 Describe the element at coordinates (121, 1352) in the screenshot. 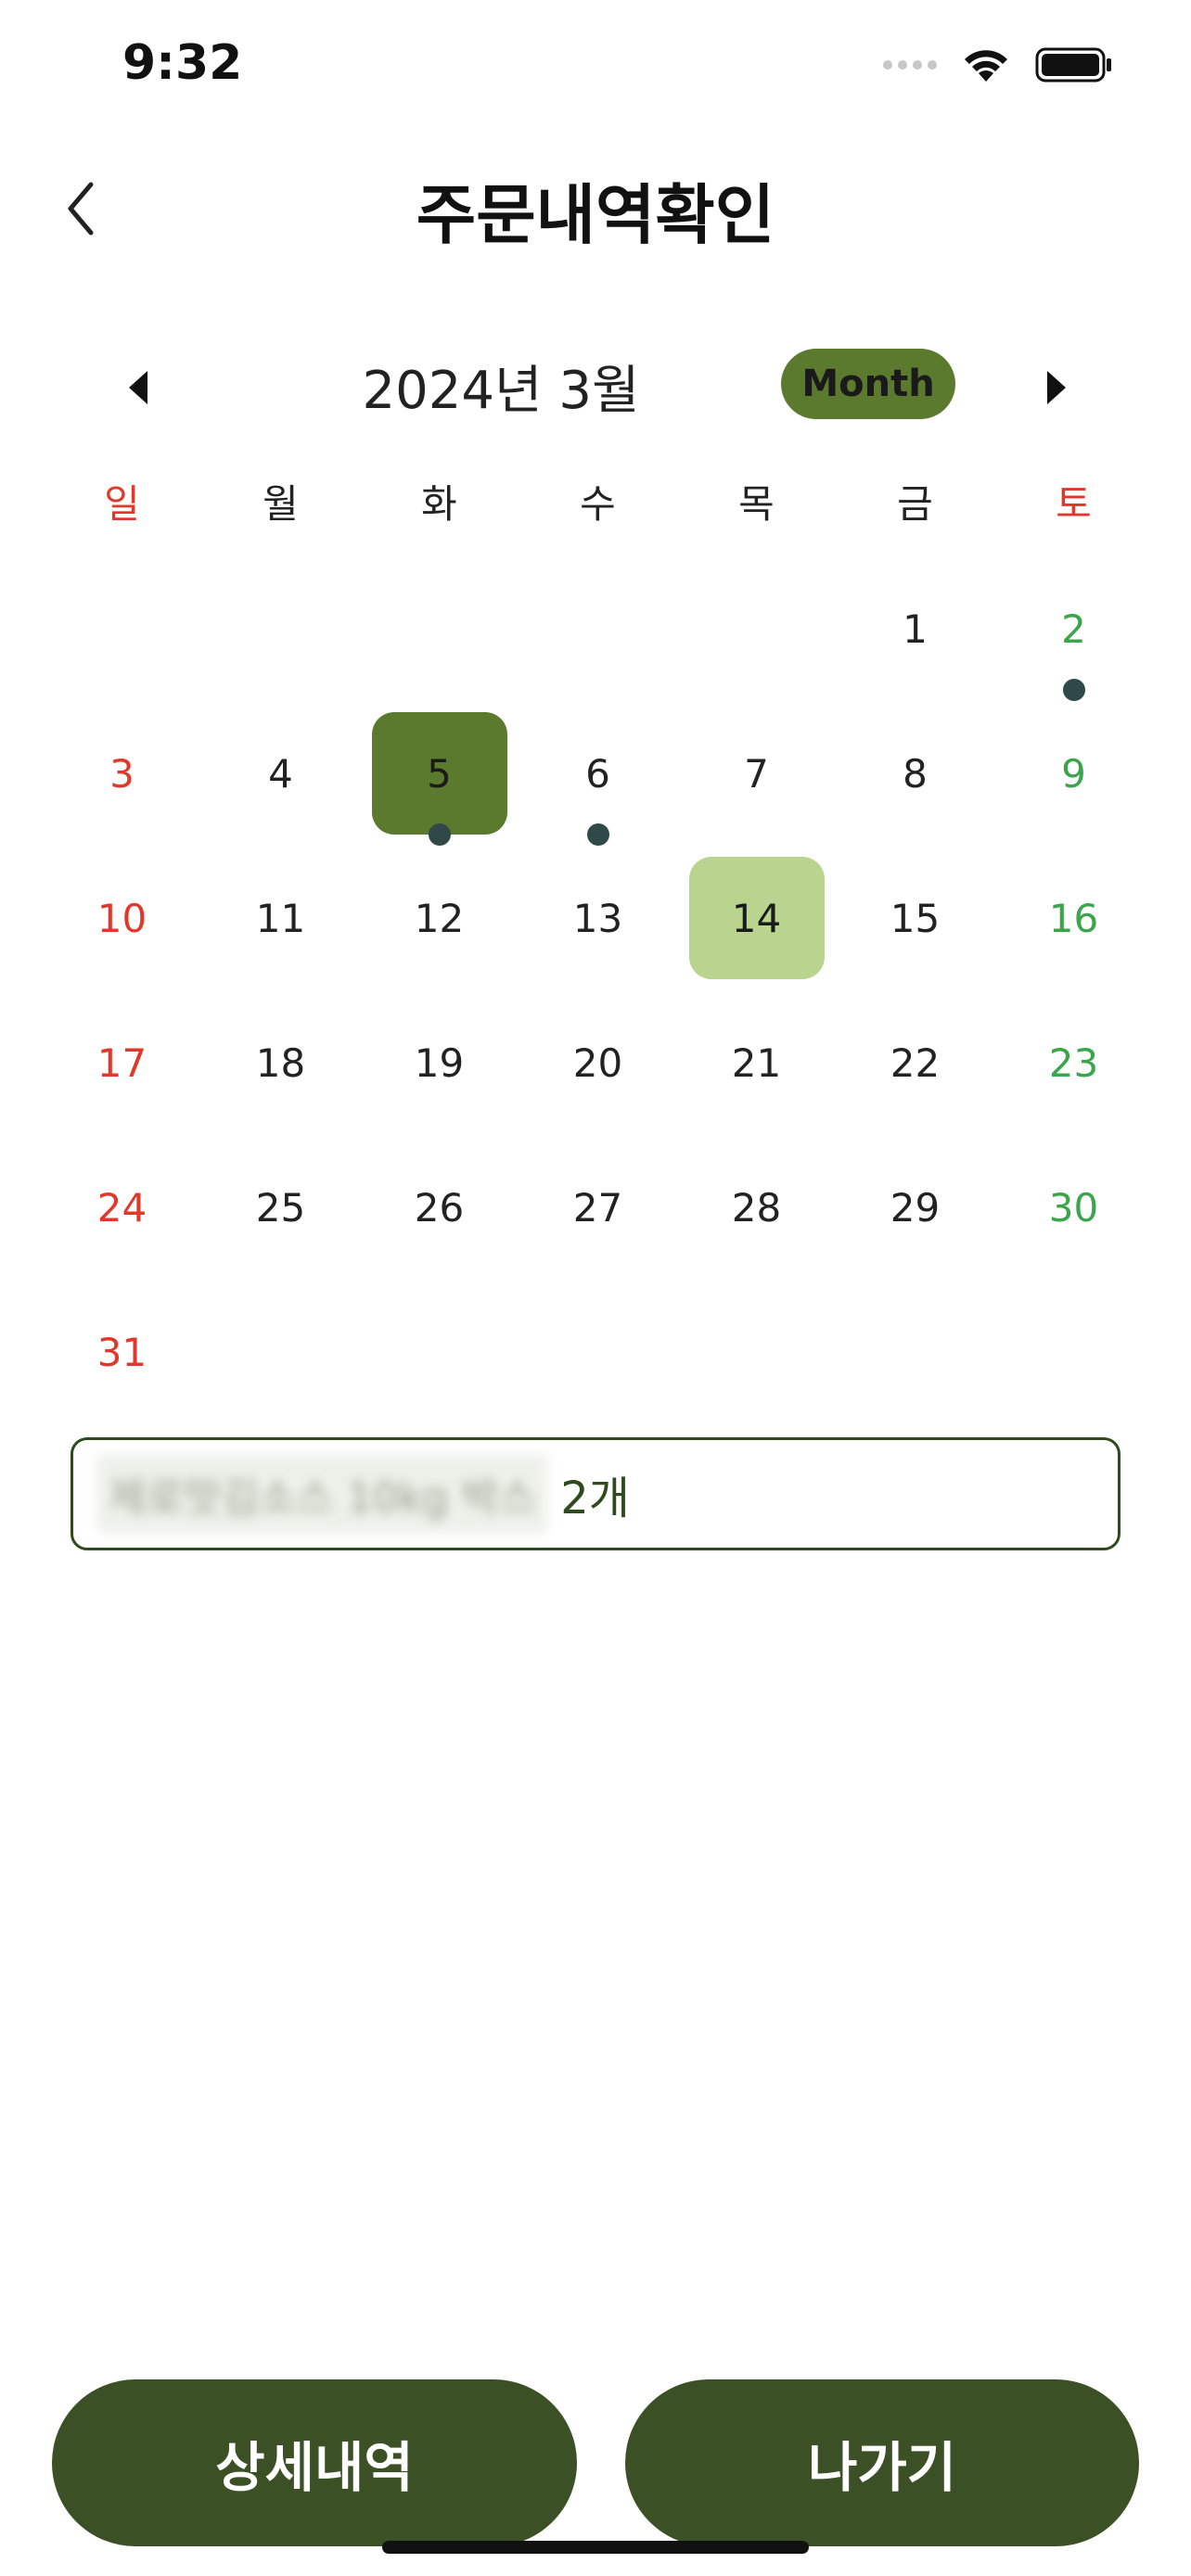

I see `calendar-day-number: 31` at that location.